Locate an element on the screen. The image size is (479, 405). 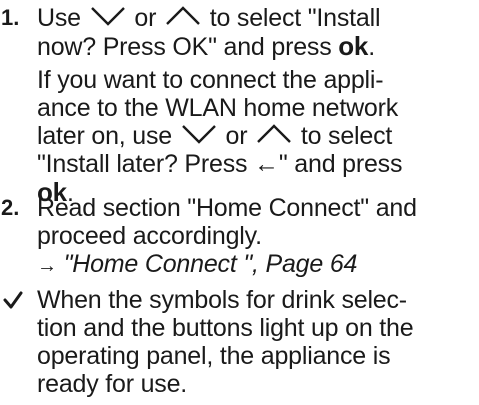
check-icon is located at coordinates (13, 300).